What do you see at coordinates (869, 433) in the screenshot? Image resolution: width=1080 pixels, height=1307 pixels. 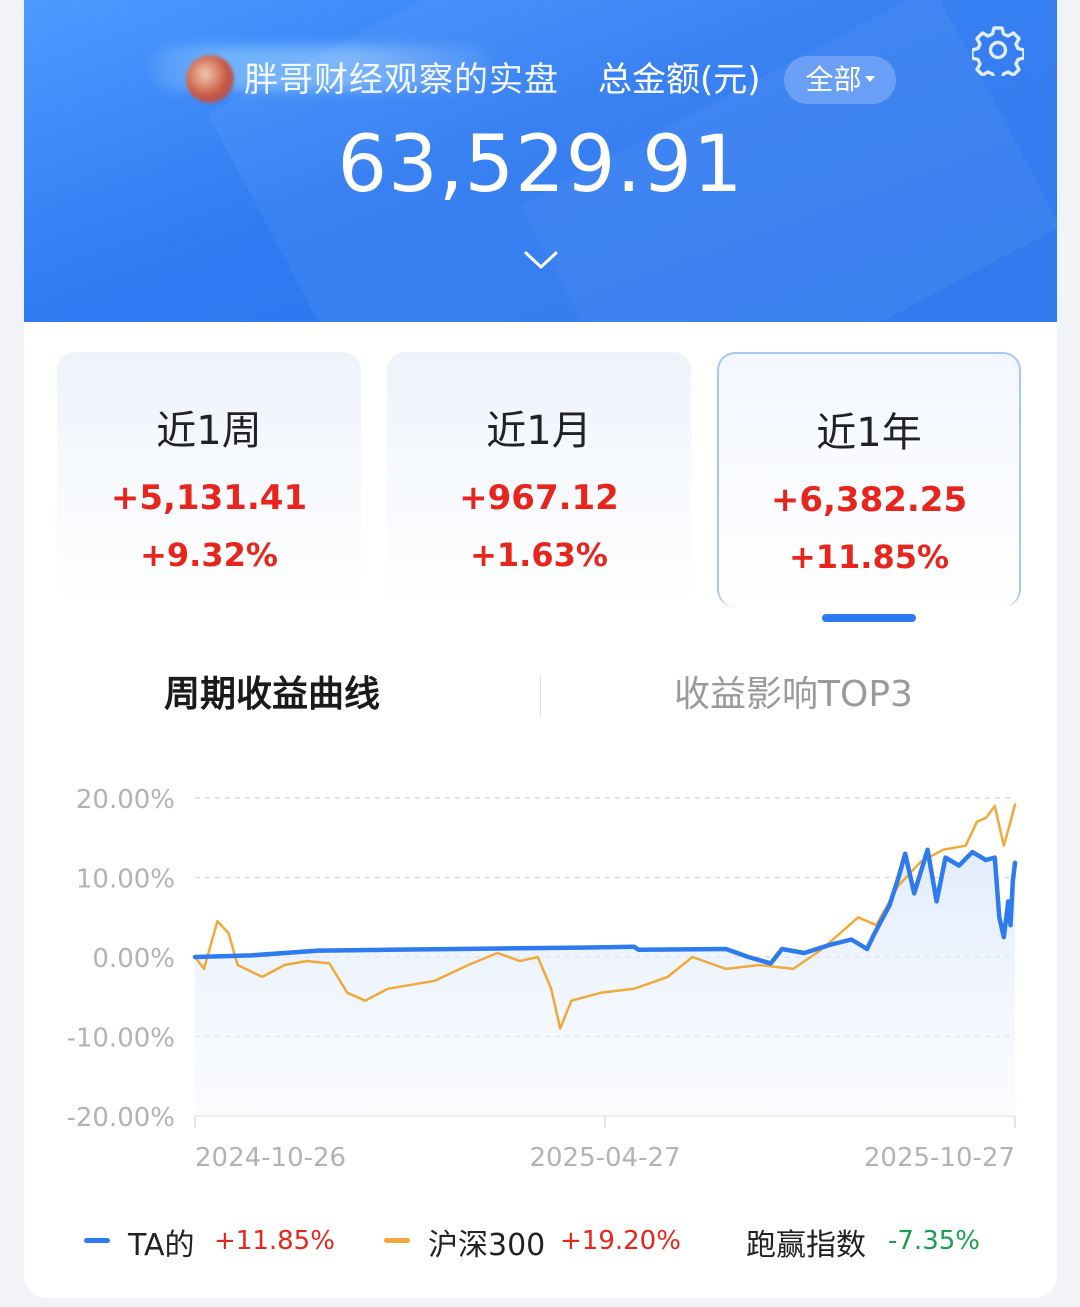 I see `period-label: 近1年` at bounding box center [869, 433].